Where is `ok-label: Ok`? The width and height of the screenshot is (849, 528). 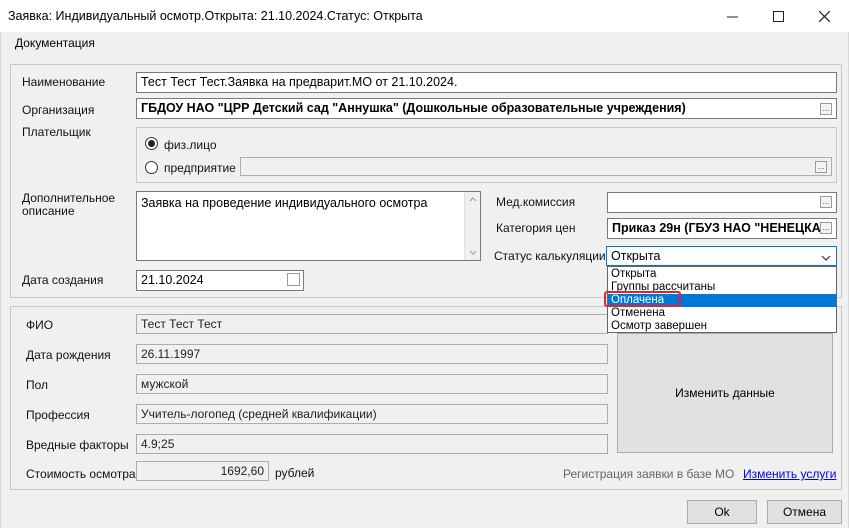 ok-label: Ok is located at coordinates (722, 512).